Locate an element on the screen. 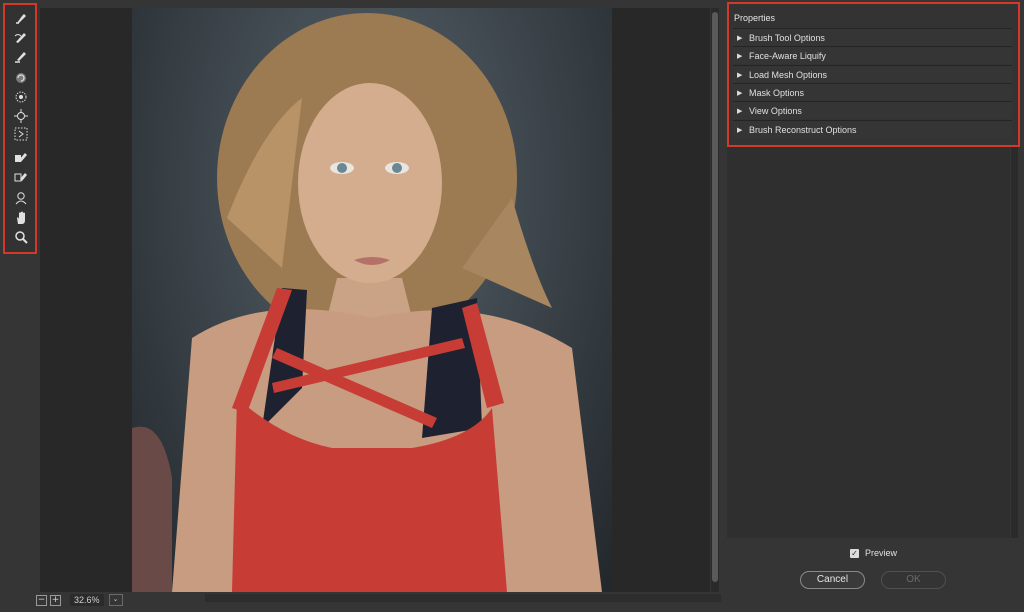  scroll-thumb is located at coordinates (715, 297).